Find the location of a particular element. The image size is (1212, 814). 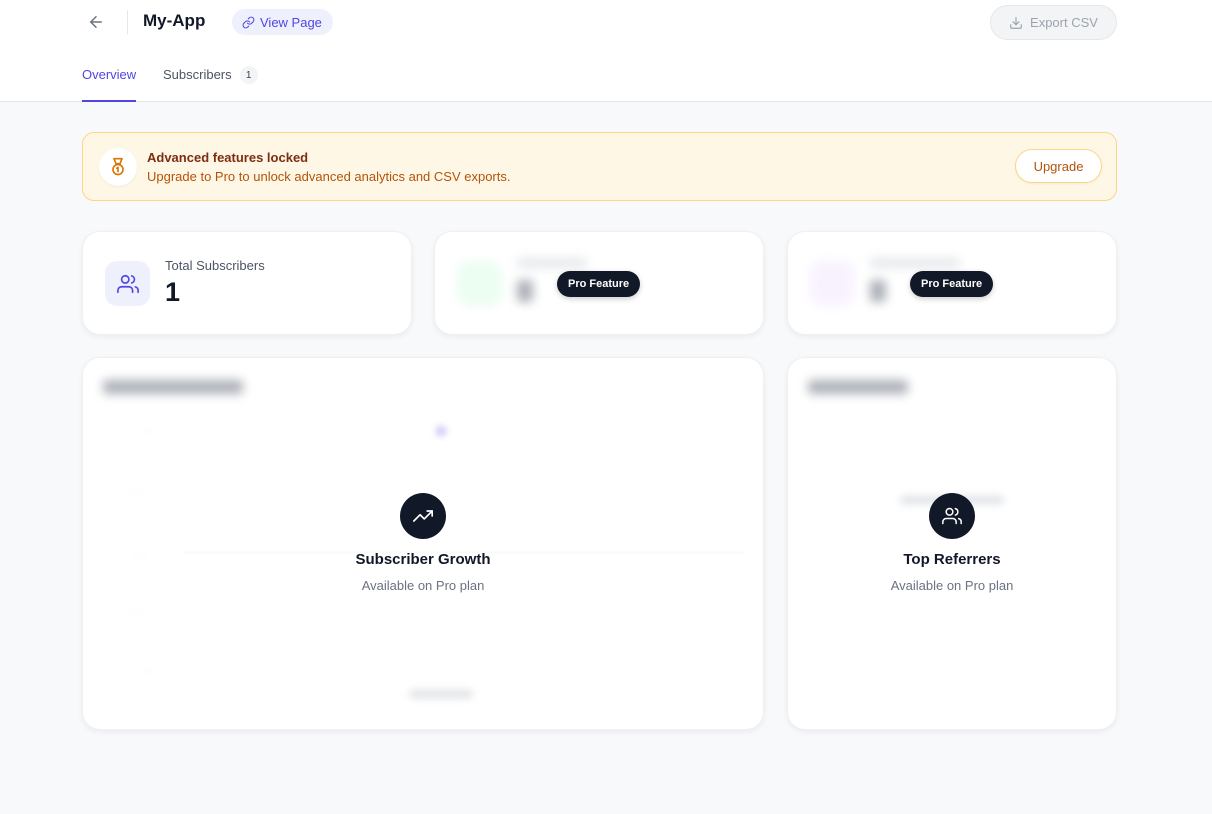

arrow-left-icon is located at coordinates (96, 22).